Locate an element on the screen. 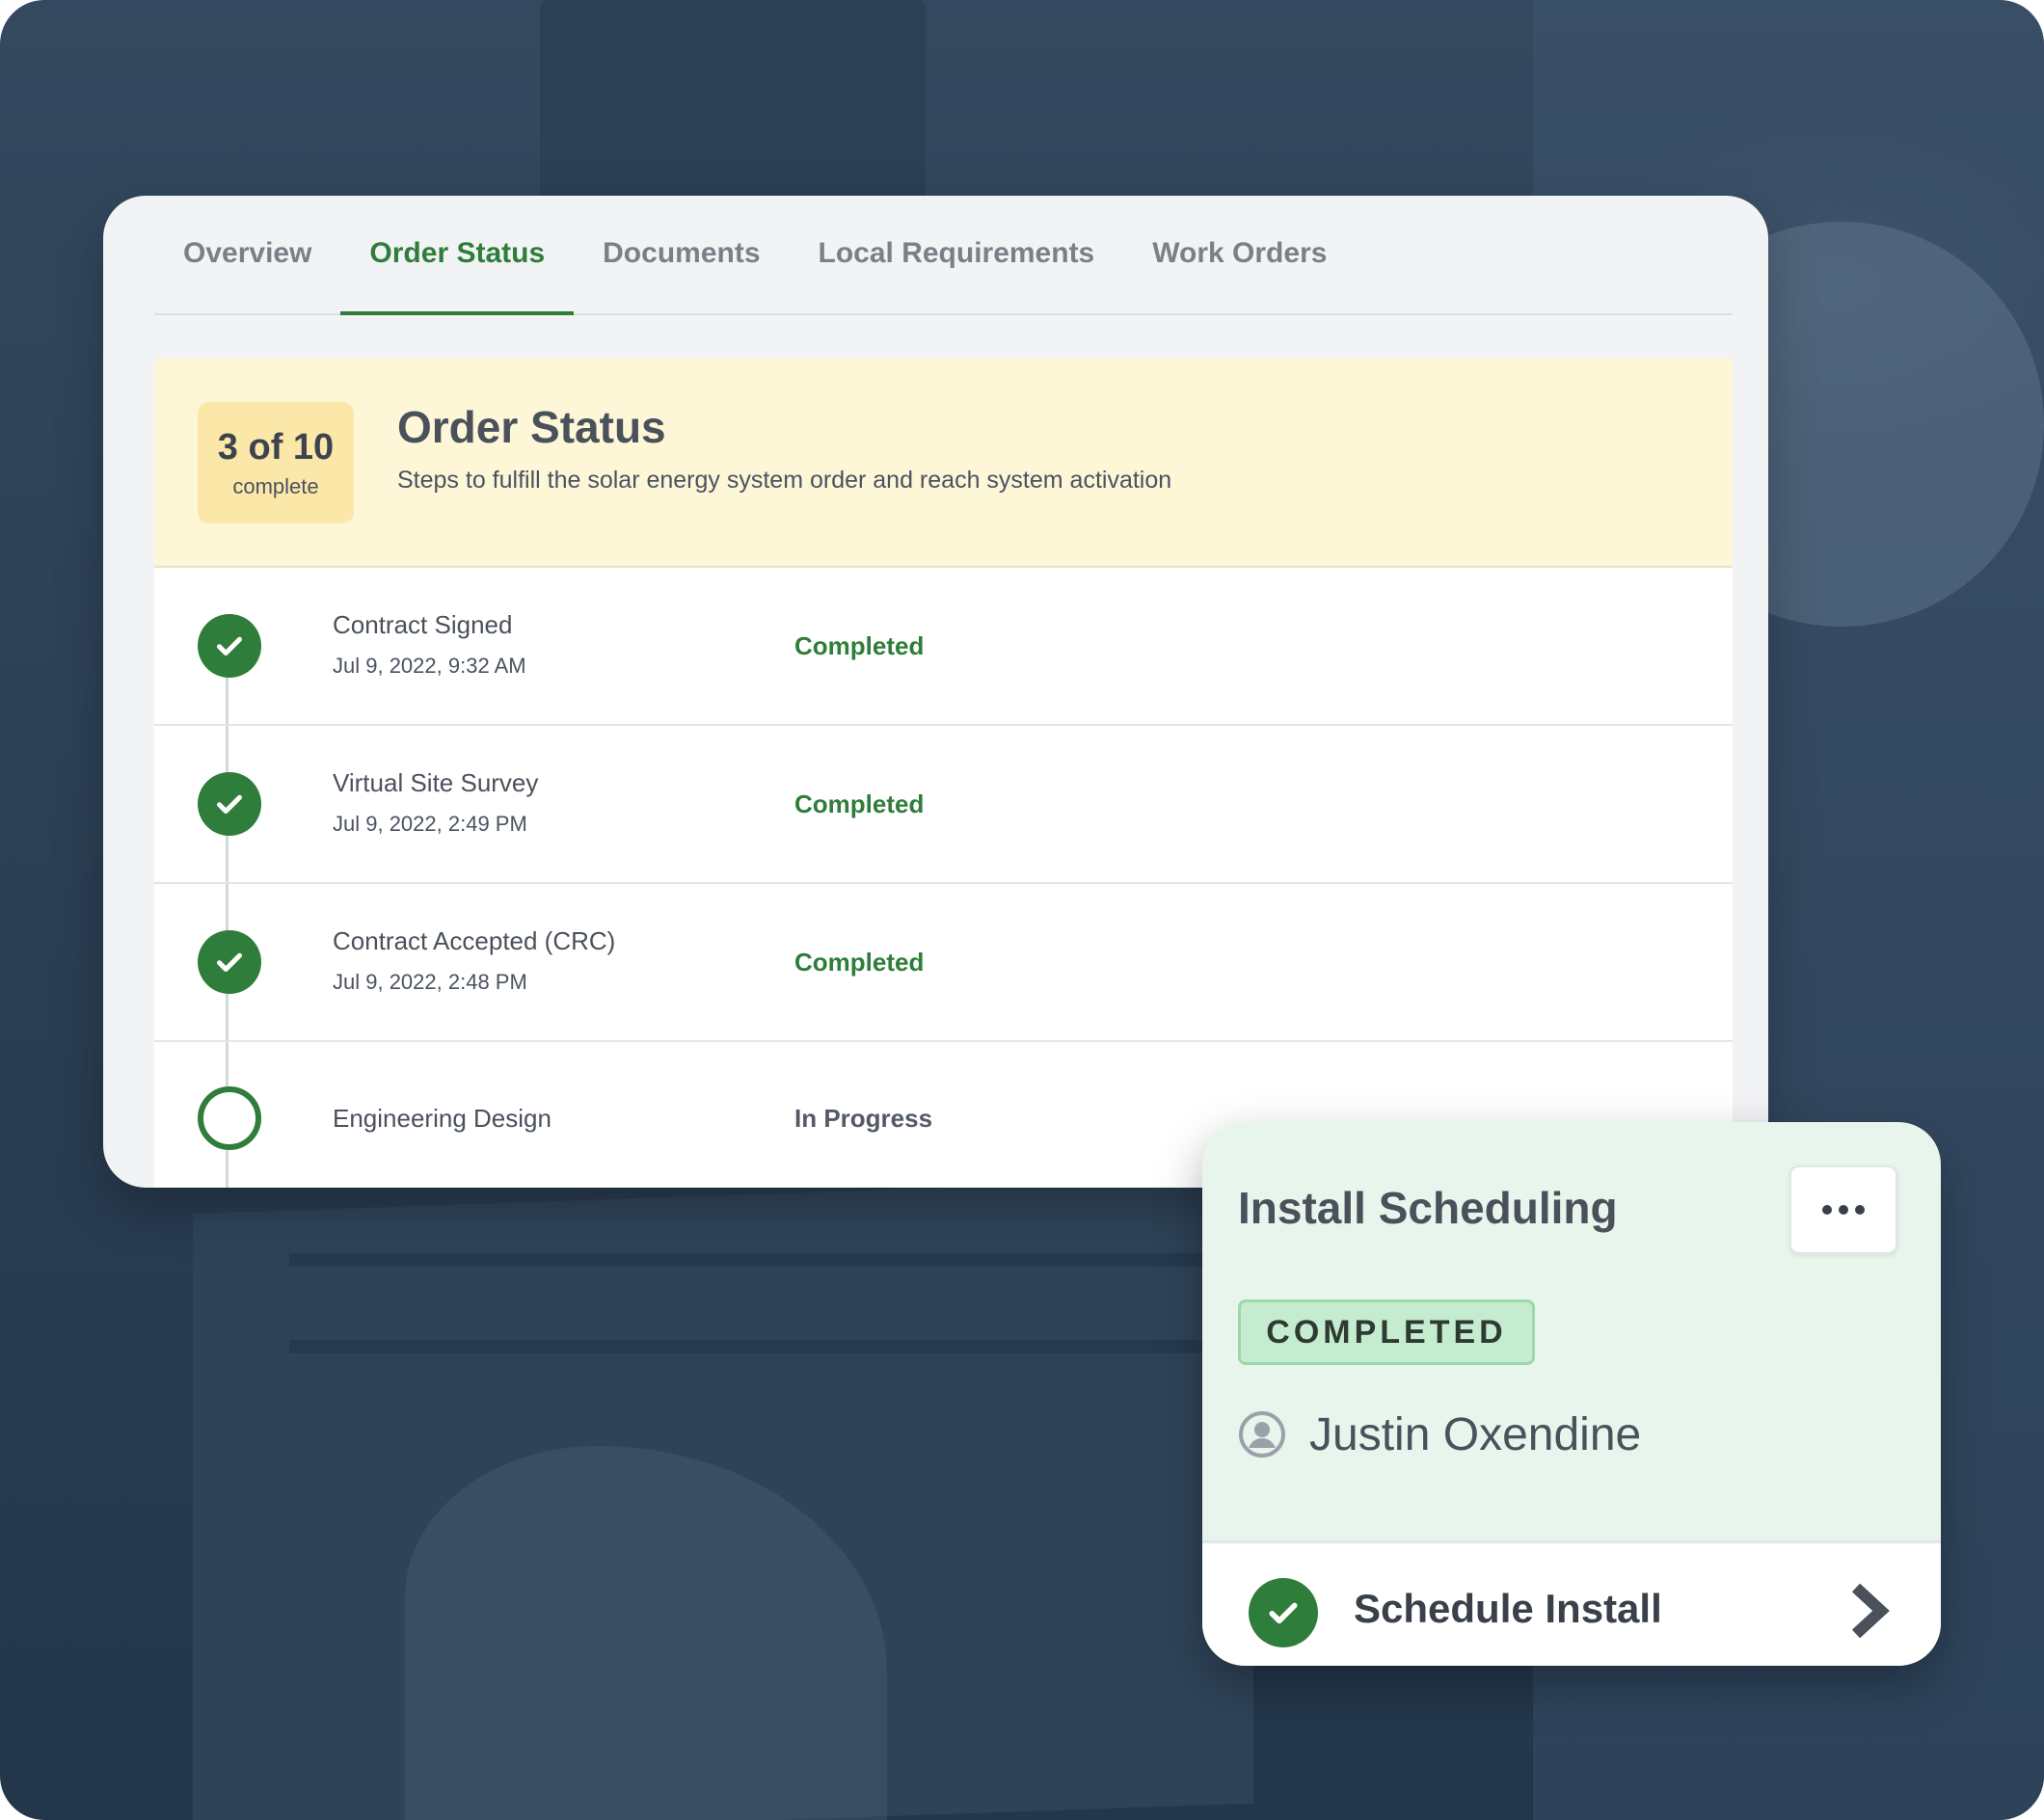  step-name: Virtual Site Survey is located at coordinates (436, 783).